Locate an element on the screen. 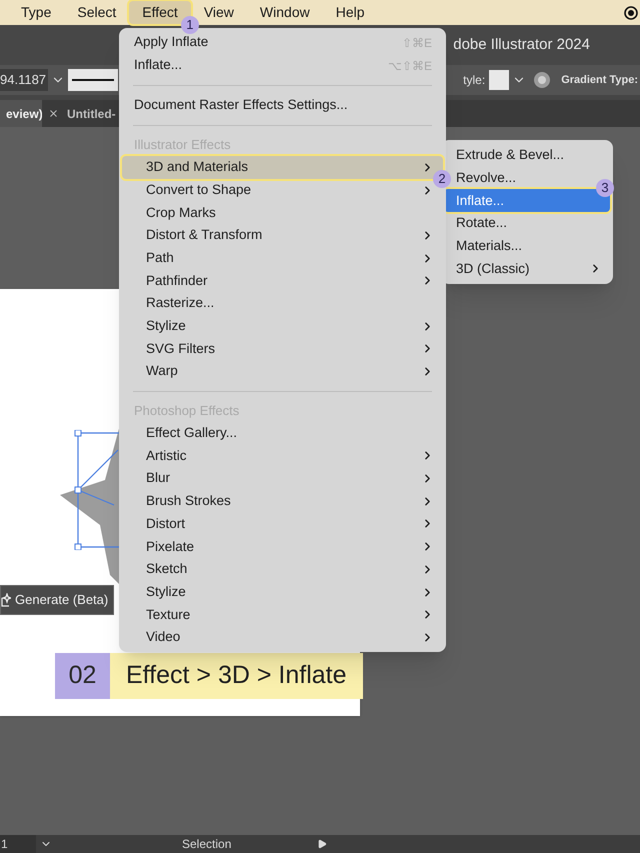 The width and height of the screenshot is (640, 853). menu-bar-item: Help is located at coordinates (350, 12).